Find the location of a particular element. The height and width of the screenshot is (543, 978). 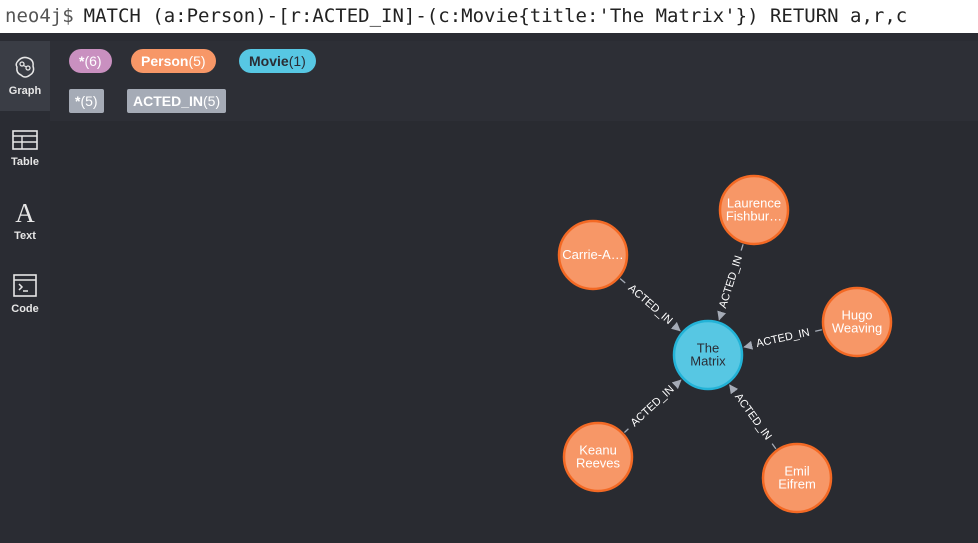

view-tab-table: Table is located at coordinates (25, 155).